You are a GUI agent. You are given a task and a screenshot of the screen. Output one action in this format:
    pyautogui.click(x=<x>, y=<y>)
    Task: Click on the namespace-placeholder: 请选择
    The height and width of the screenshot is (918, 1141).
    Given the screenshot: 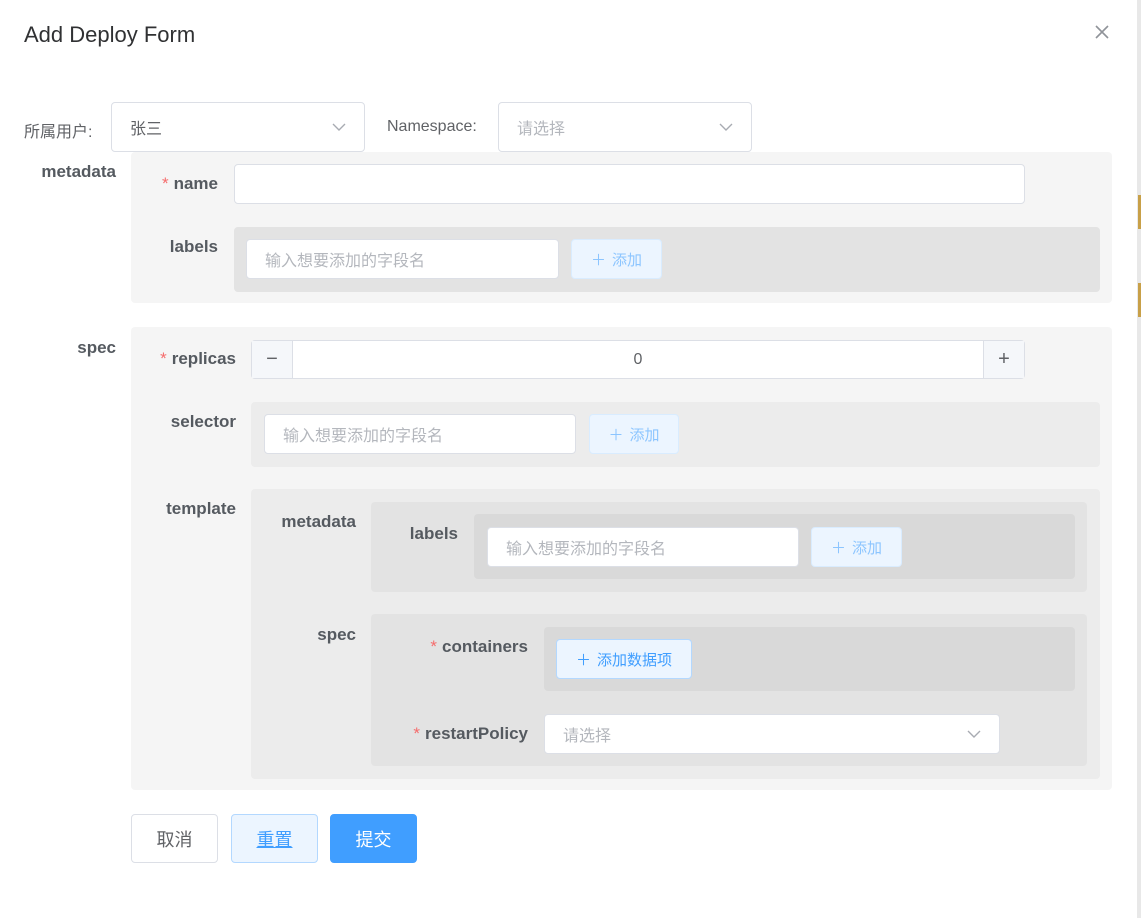 What is the action you would take?
    pyautogui.click(x=541, y=129)
    